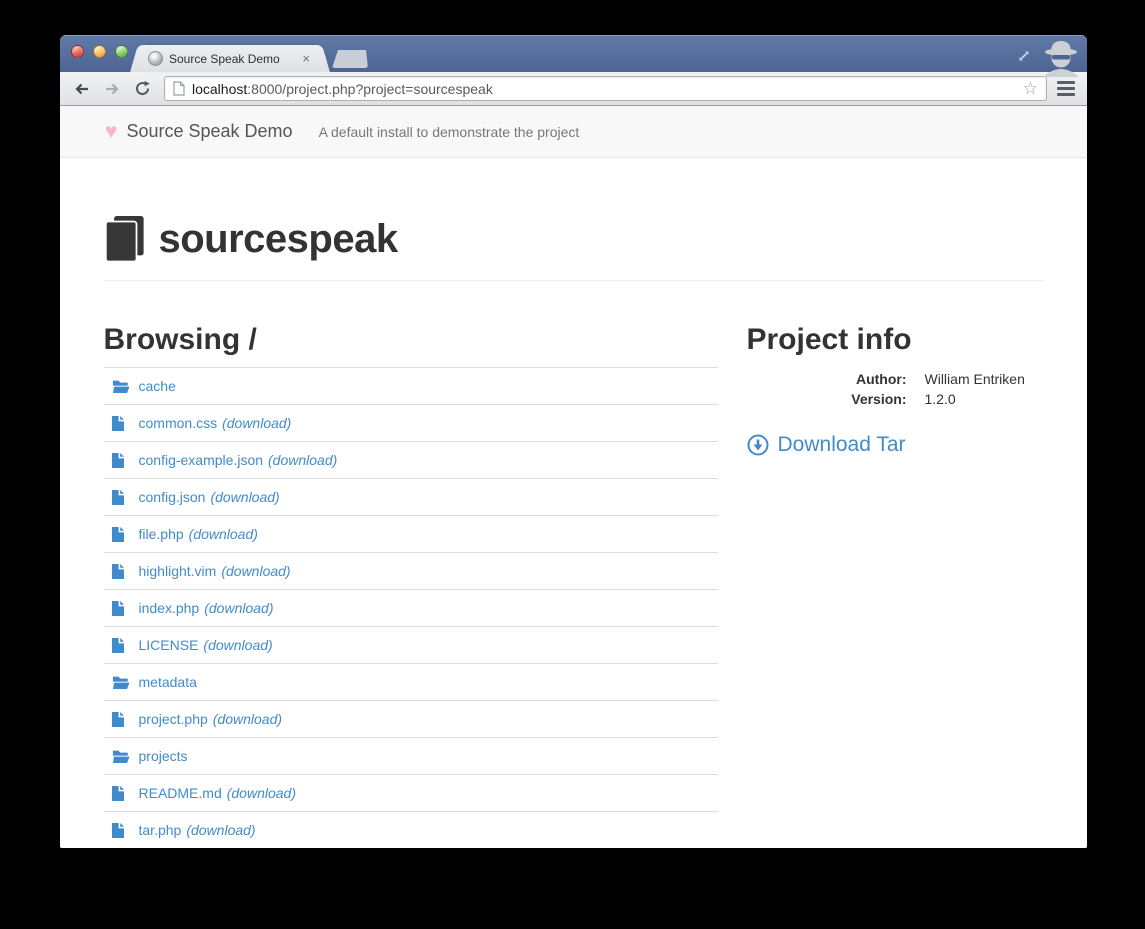 The image size is (1145, 929). I want to click on file-link: file.php, so click(161, 534).